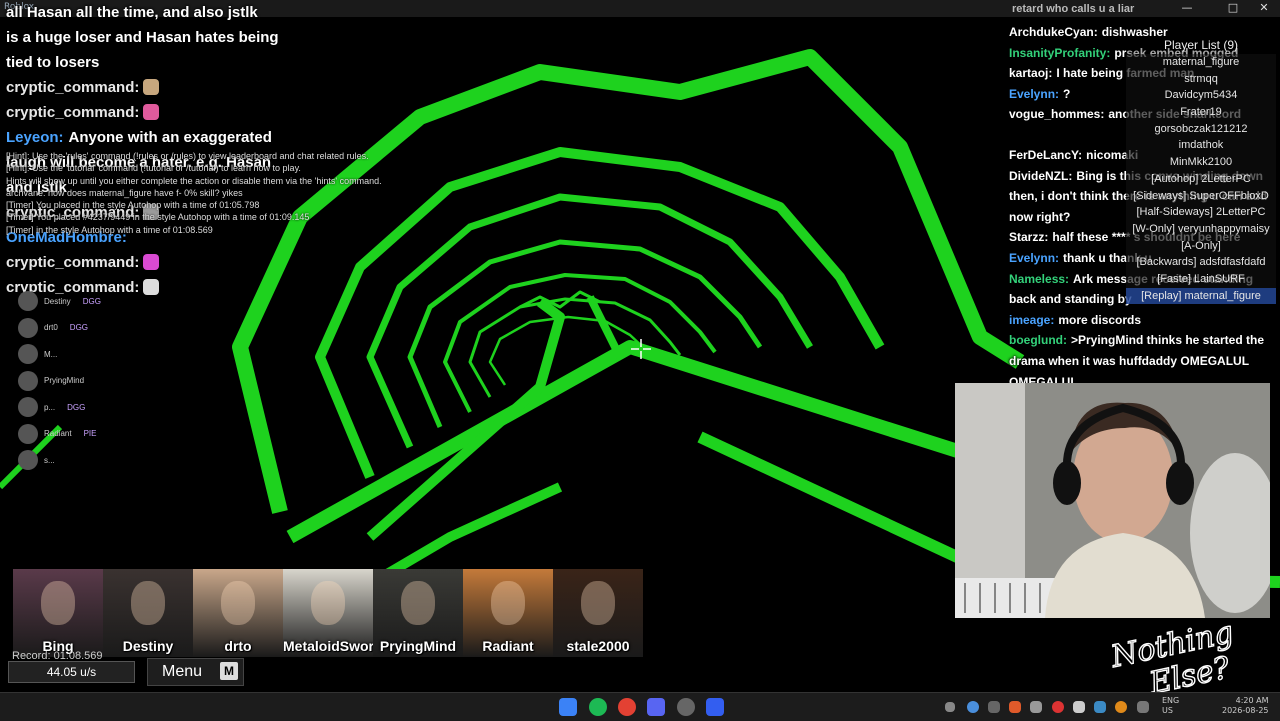 Image resolution: width=1280 pixels, height=721 pixels. I want to click on player-list-item: gorsobczak121212, so click(1201, 129).